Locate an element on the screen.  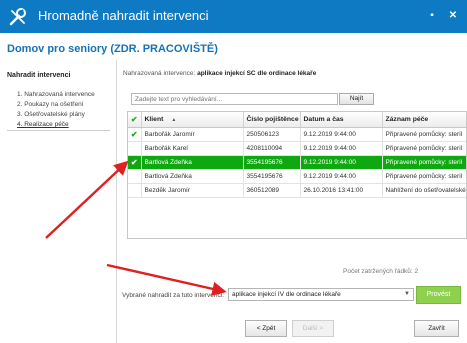
back-button: < Zpět is located at coordinates (266, 328).